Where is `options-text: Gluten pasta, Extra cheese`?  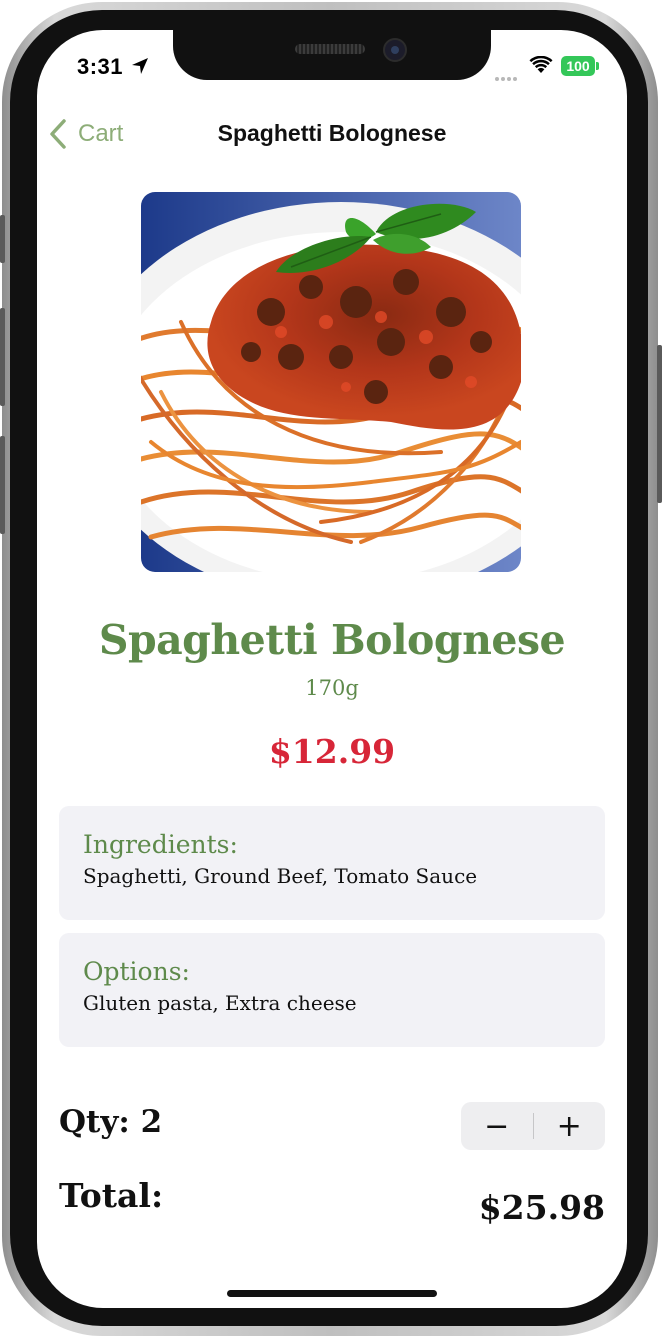
options-text: Gluten pasta, Extra cheese is located at coordinates (220, 1003).